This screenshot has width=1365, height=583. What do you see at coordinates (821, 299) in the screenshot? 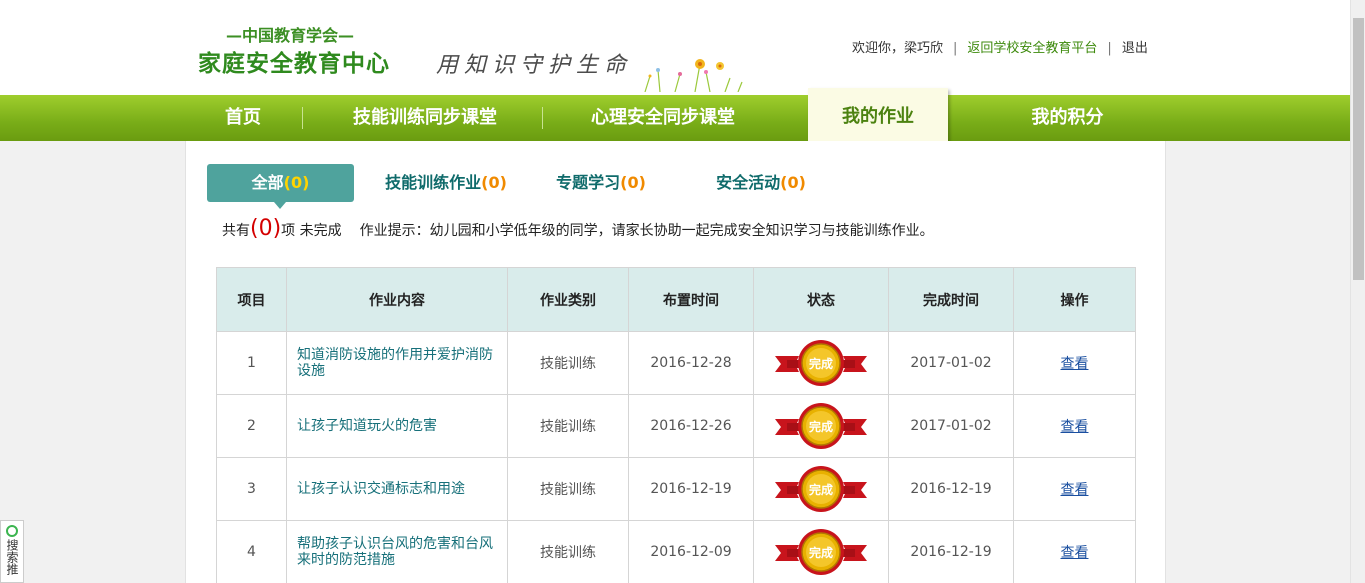
I see `col-header-status: 状态` at bounding box center [821, 299].